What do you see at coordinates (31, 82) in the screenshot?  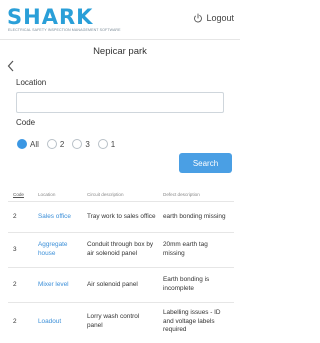 I see `location-label: Location` at bounding box center [31, 82].